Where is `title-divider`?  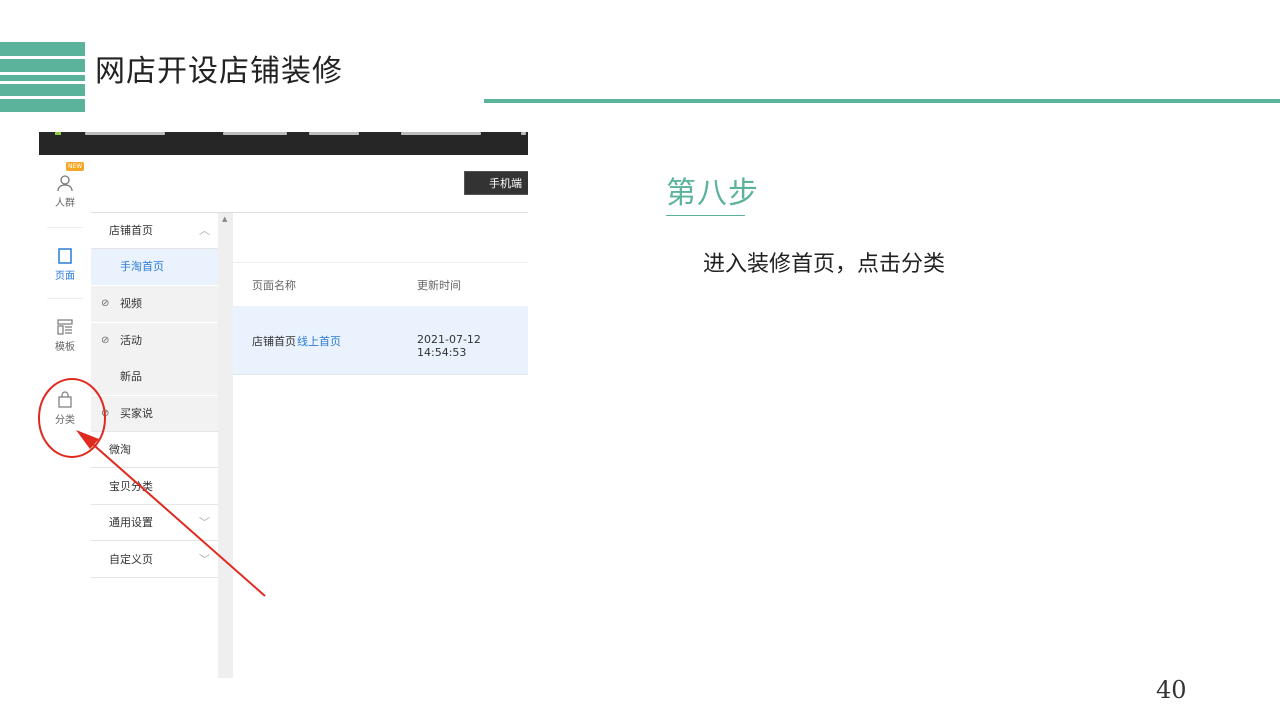
title-divider is located at coordinates (882, 101).